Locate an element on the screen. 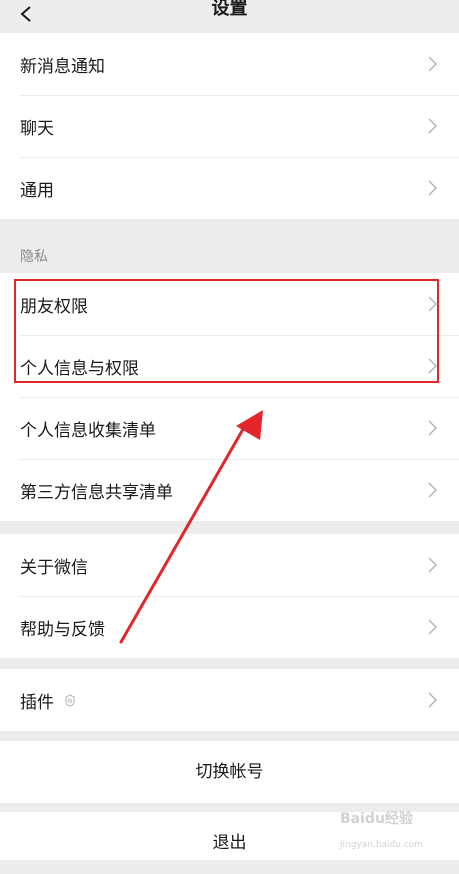 The height and width of the screenshot is (874, 459). settings-item-label: 关于微信 is located at coordinates (54, 567).